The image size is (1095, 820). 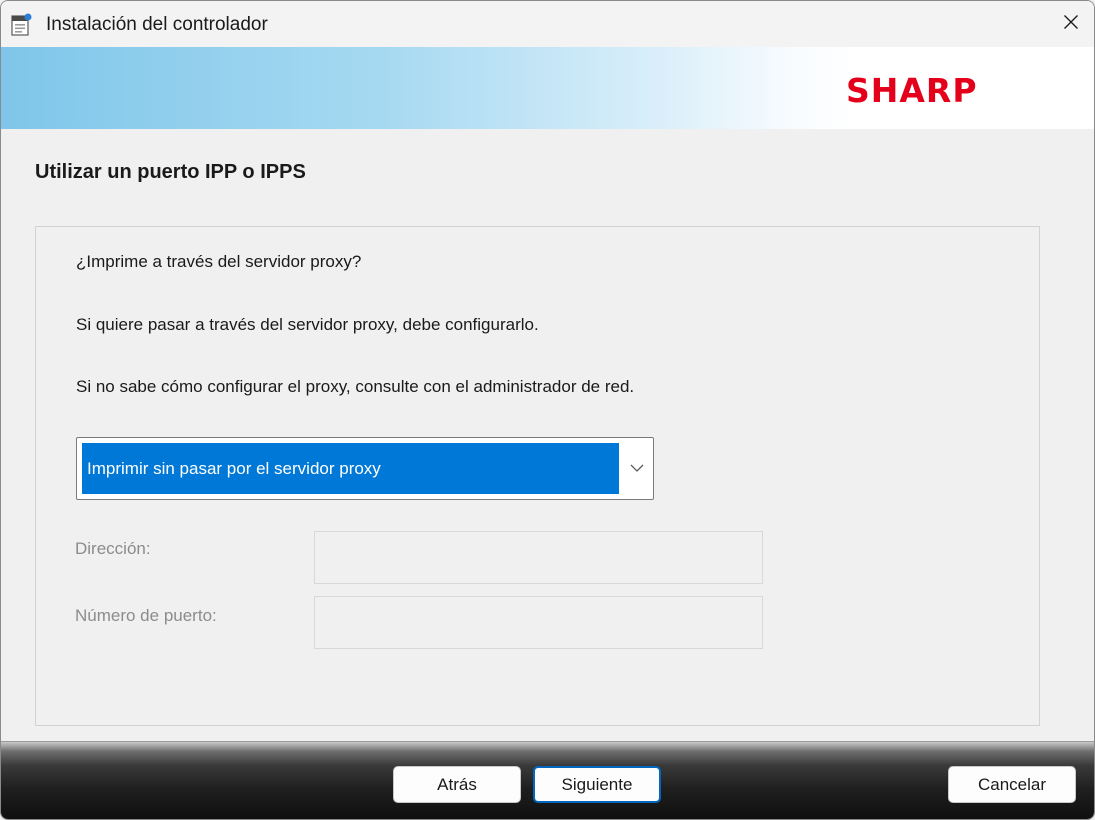 What do you see at coordinates (538, 557) in the screenshot?
I see `address-input` at bounding box center [538, 557].